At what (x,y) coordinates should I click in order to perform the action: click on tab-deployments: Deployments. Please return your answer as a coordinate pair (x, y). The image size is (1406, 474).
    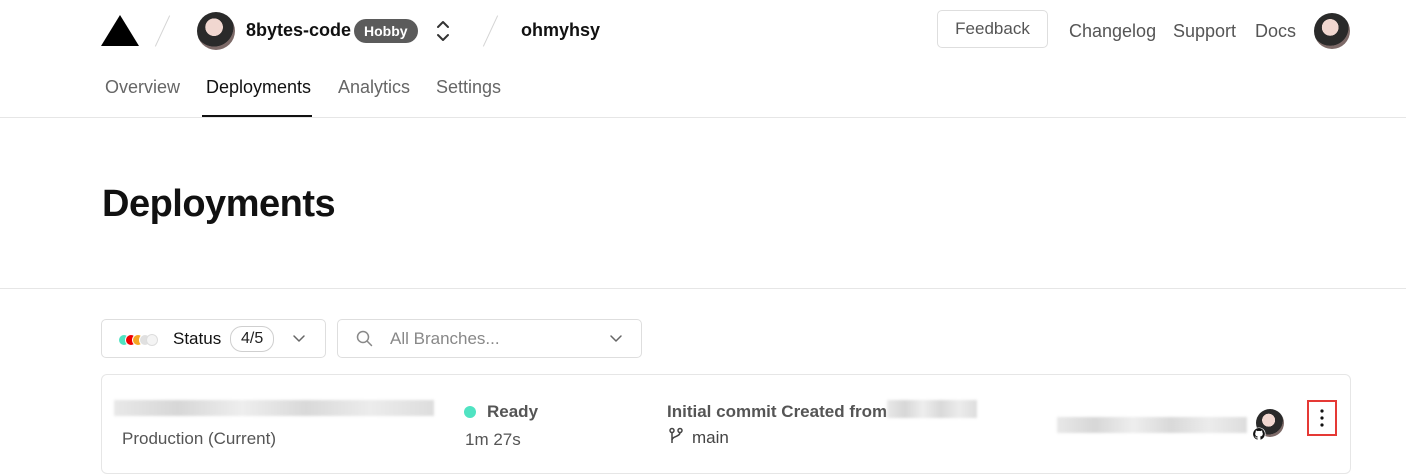
    Looking at the image, I should click on (258, 87).